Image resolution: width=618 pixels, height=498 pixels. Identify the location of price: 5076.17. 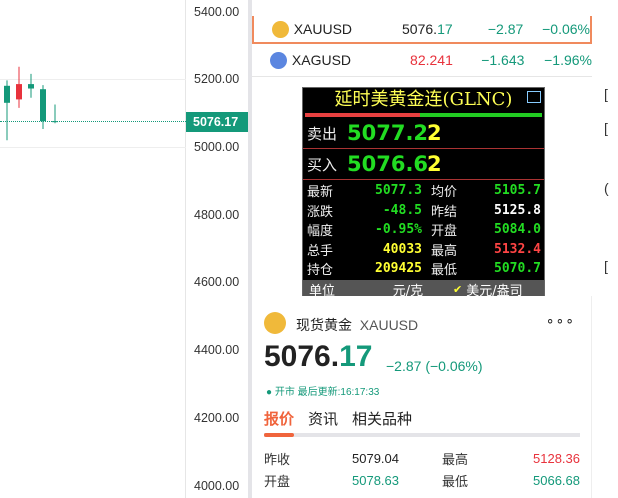
(427, 29).